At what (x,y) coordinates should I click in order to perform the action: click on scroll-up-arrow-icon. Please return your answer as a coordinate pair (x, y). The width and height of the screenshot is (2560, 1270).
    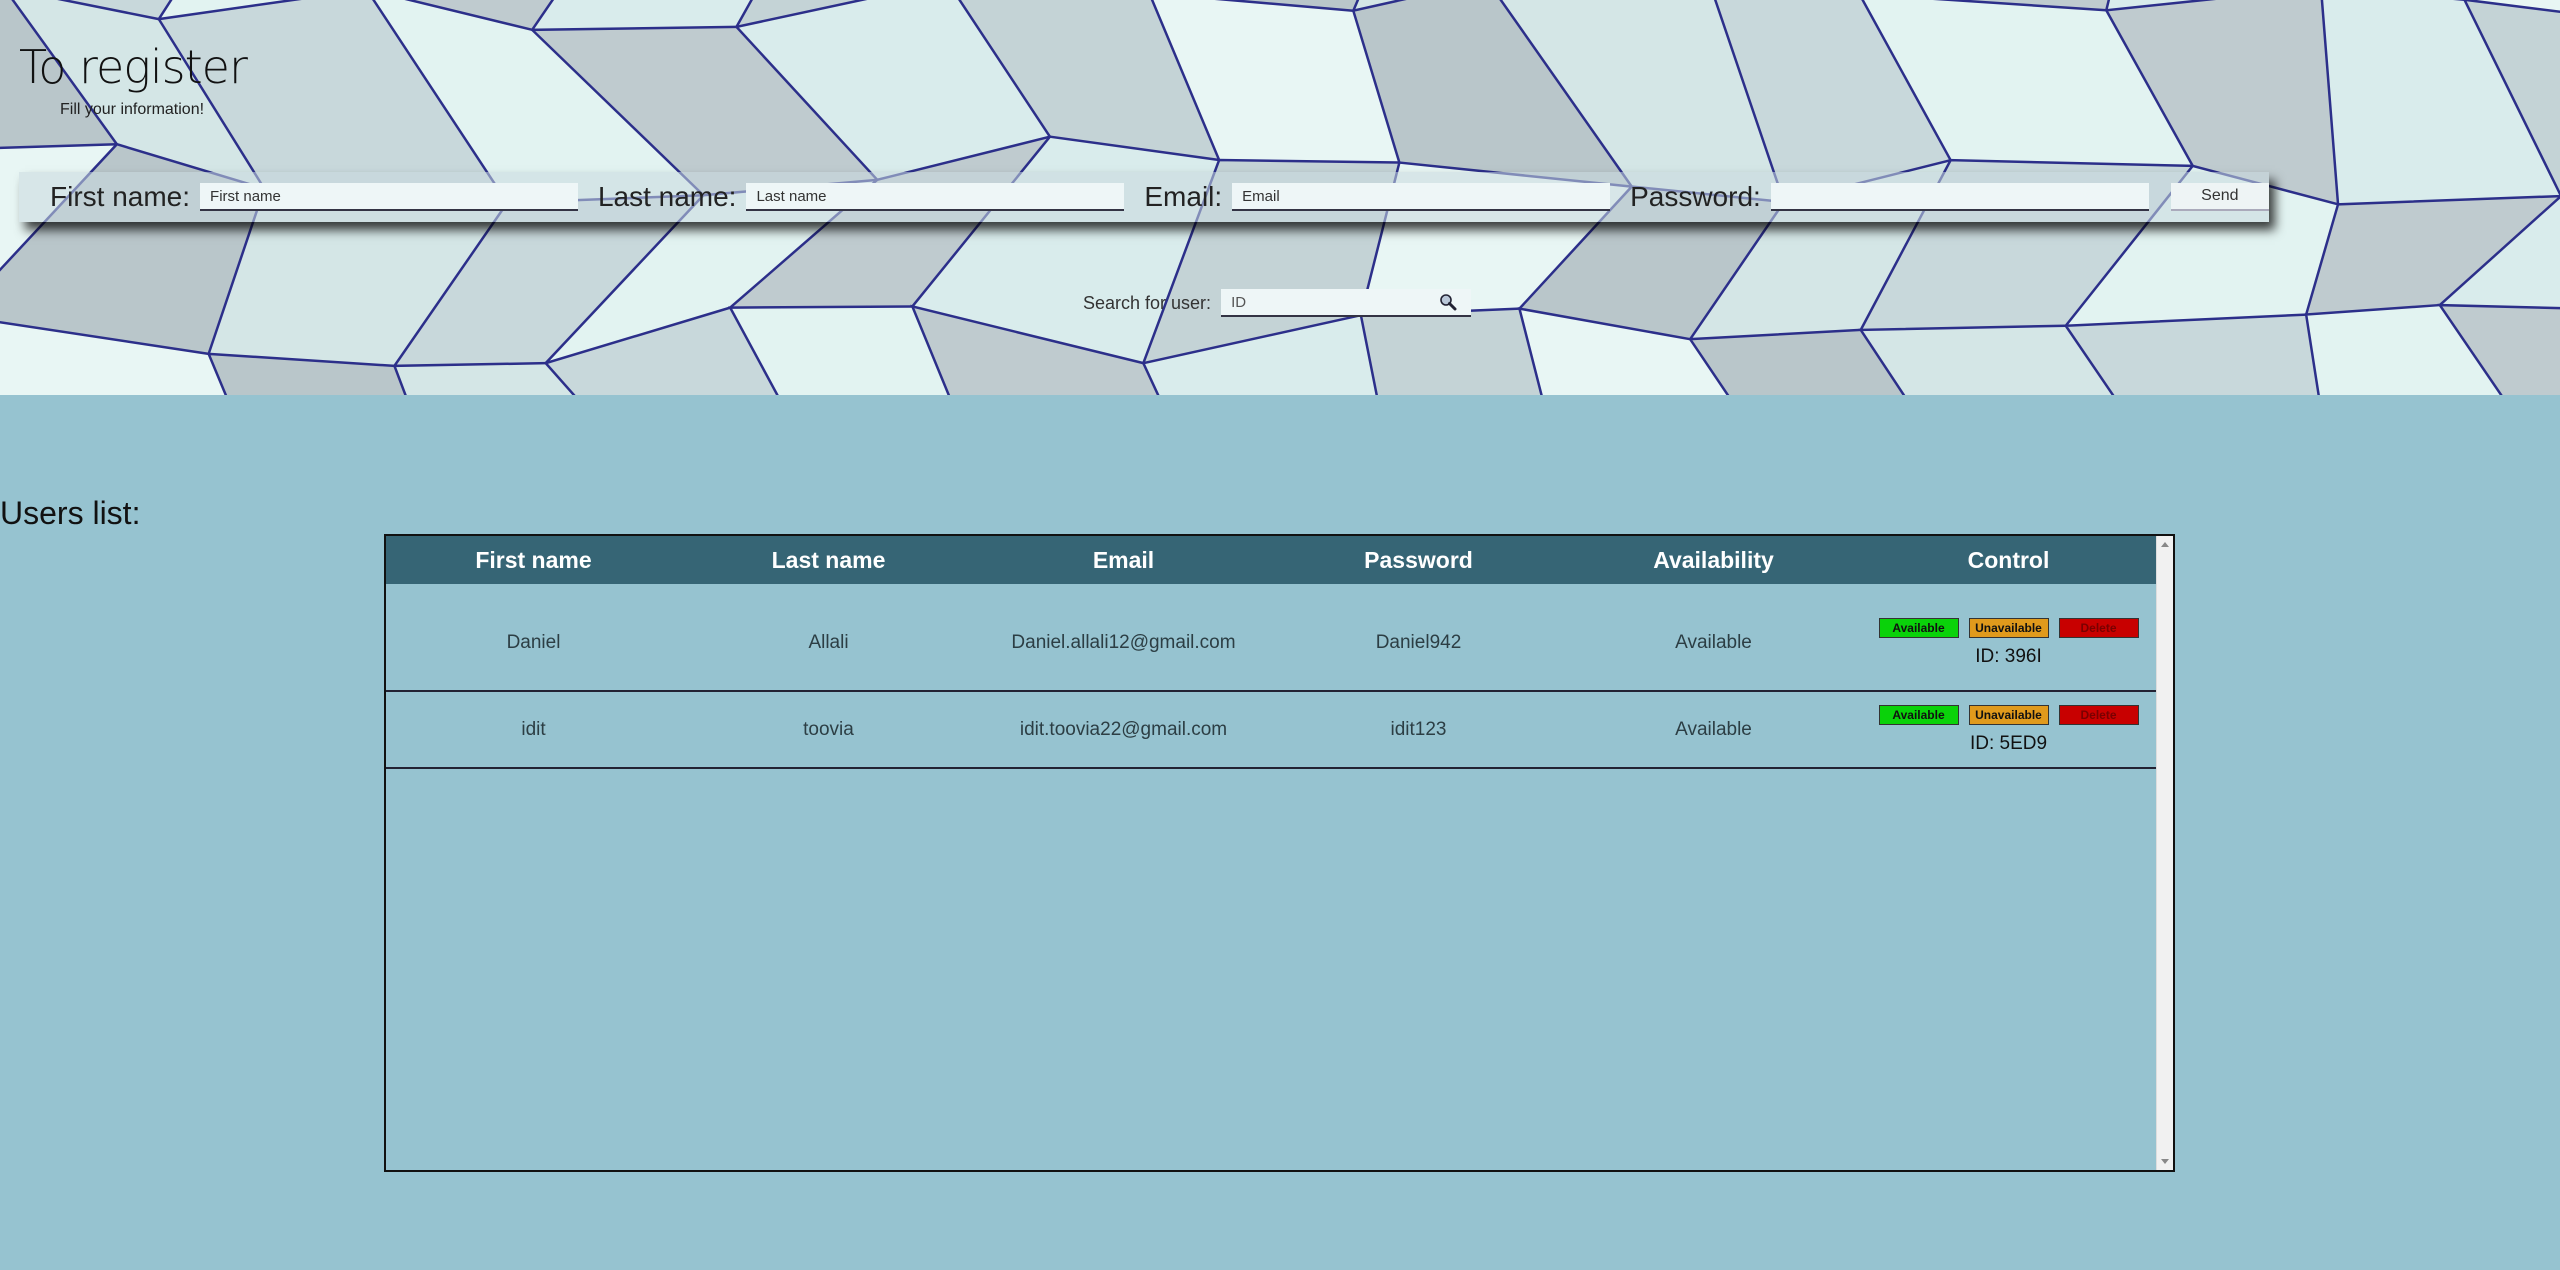
    Looking at the image, I should click on (2165, 544).